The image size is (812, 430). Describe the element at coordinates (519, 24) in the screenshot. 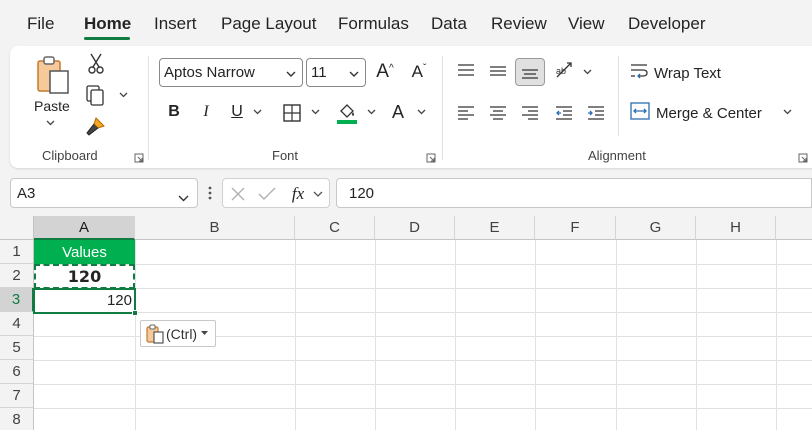

I see `tab-review: Review` at that location.